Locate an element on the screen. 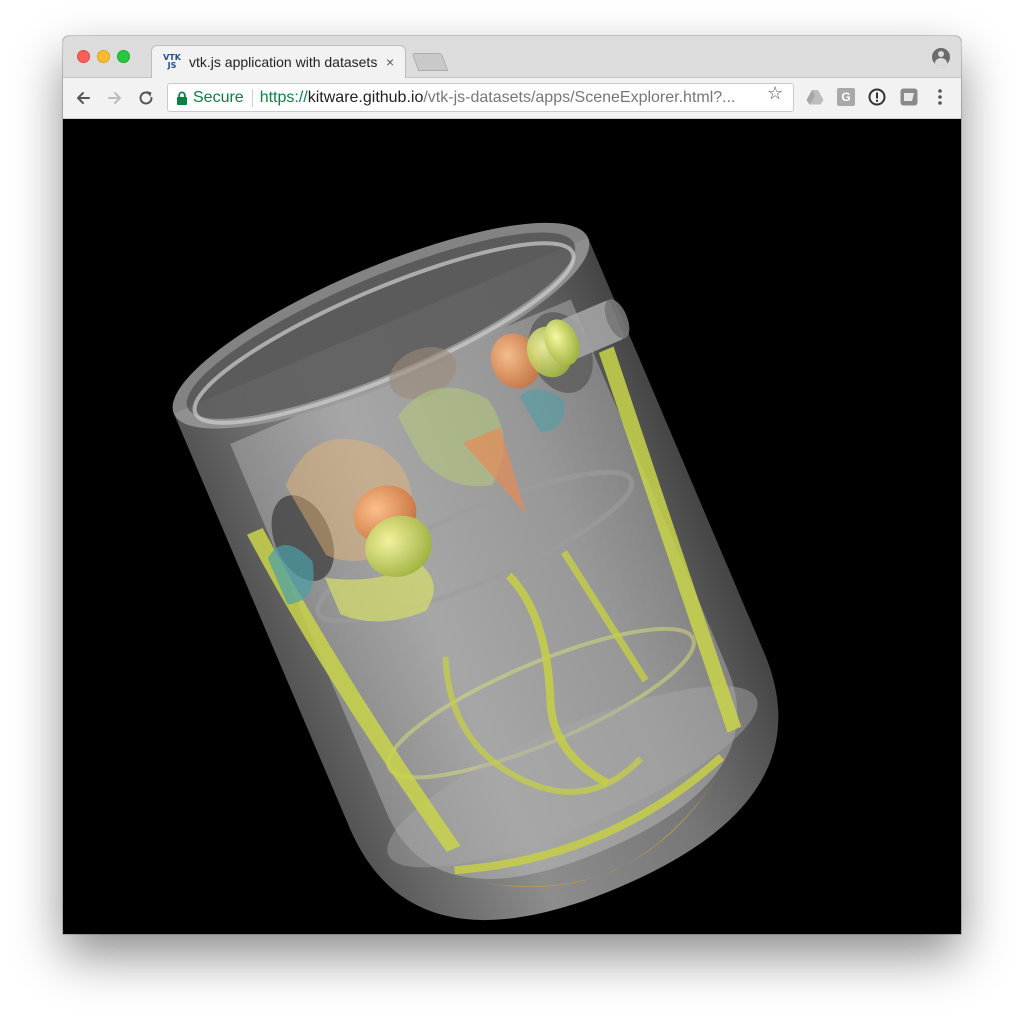  close-window-button is located at coordinates (83, 56).